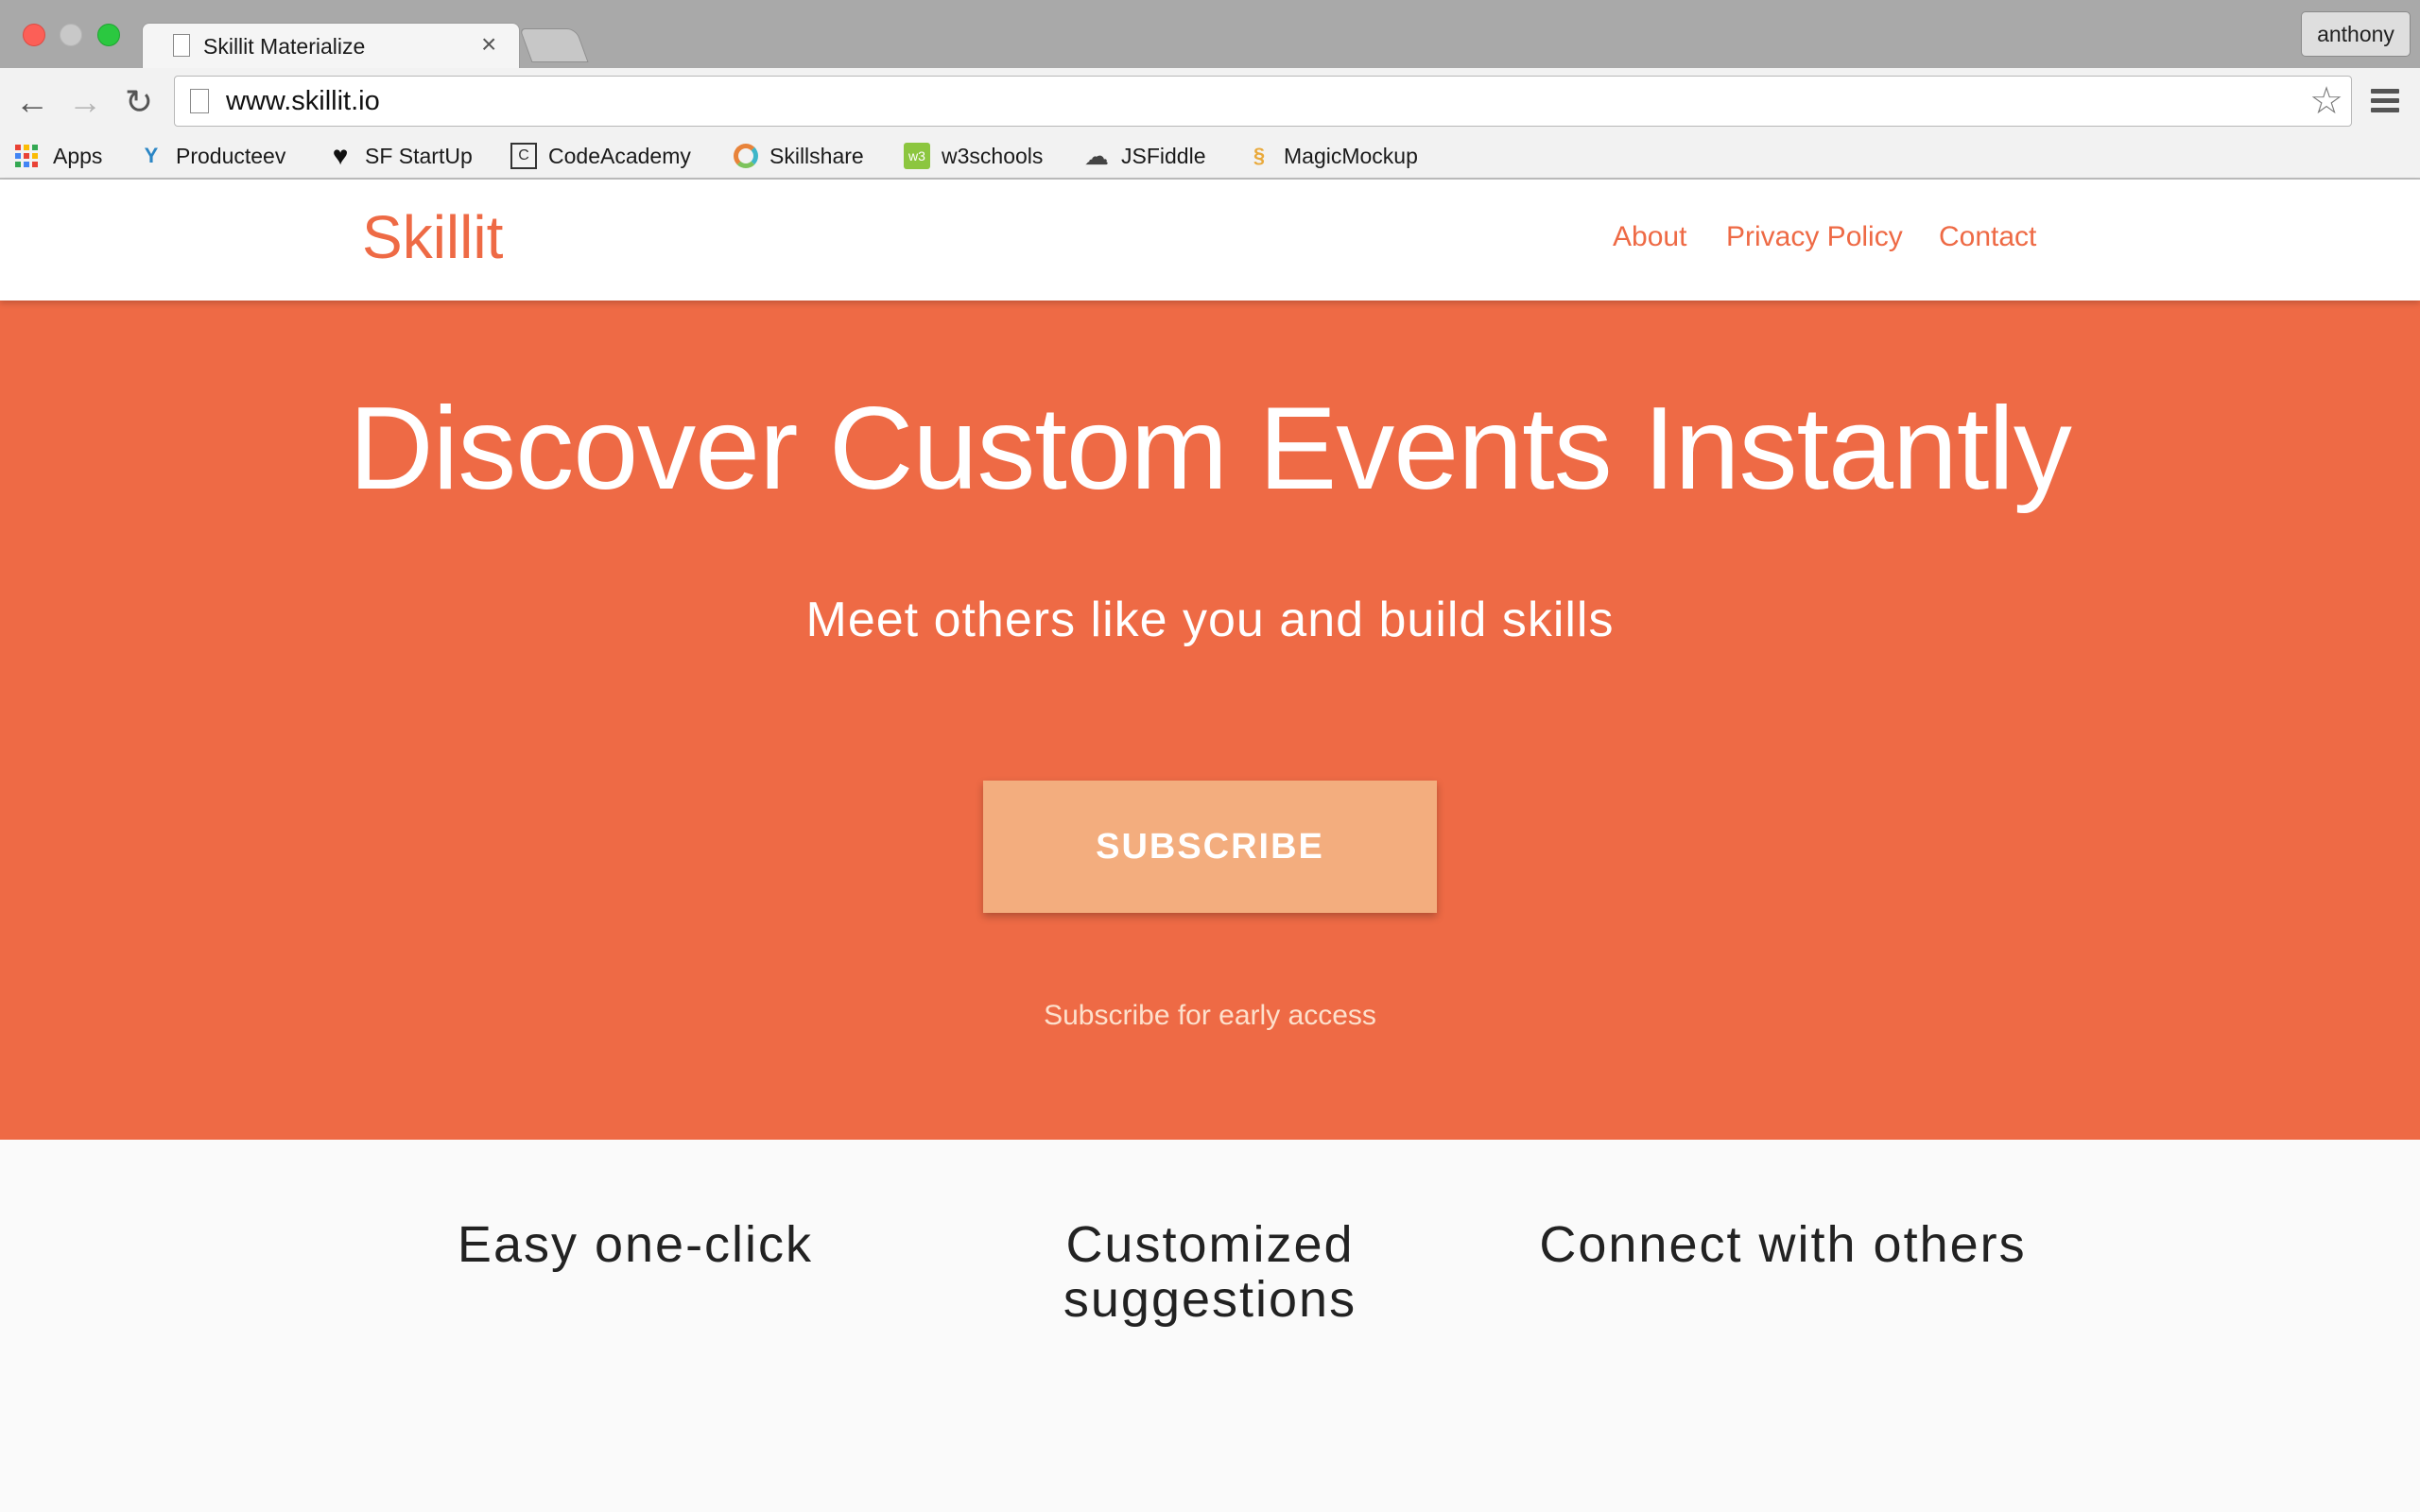 This screenshot has width=2420, height=1512. What do you see at coordinates (554, 45) in the screenshot?
I see `new-tab-button` at bounding box center [554, 45].